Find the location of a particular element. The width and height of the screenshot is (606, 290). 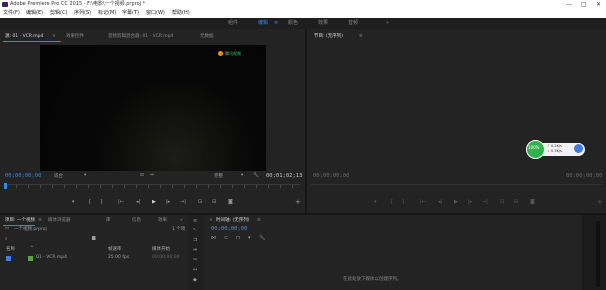

timeline-empty-message: 在此处放下媒体以创建序列。 is located at coordinates (372, 279).